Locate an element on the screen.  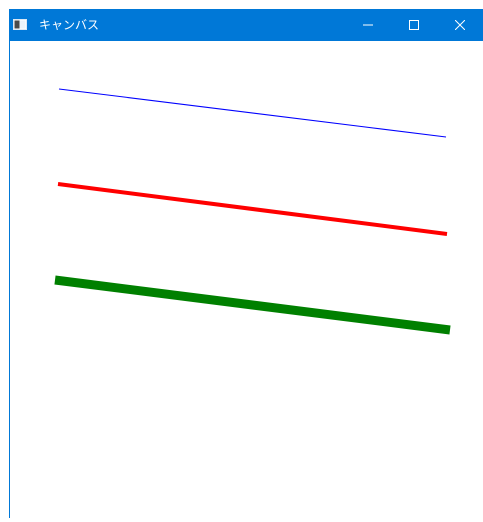
close-button is located at coordinates (460, 25).